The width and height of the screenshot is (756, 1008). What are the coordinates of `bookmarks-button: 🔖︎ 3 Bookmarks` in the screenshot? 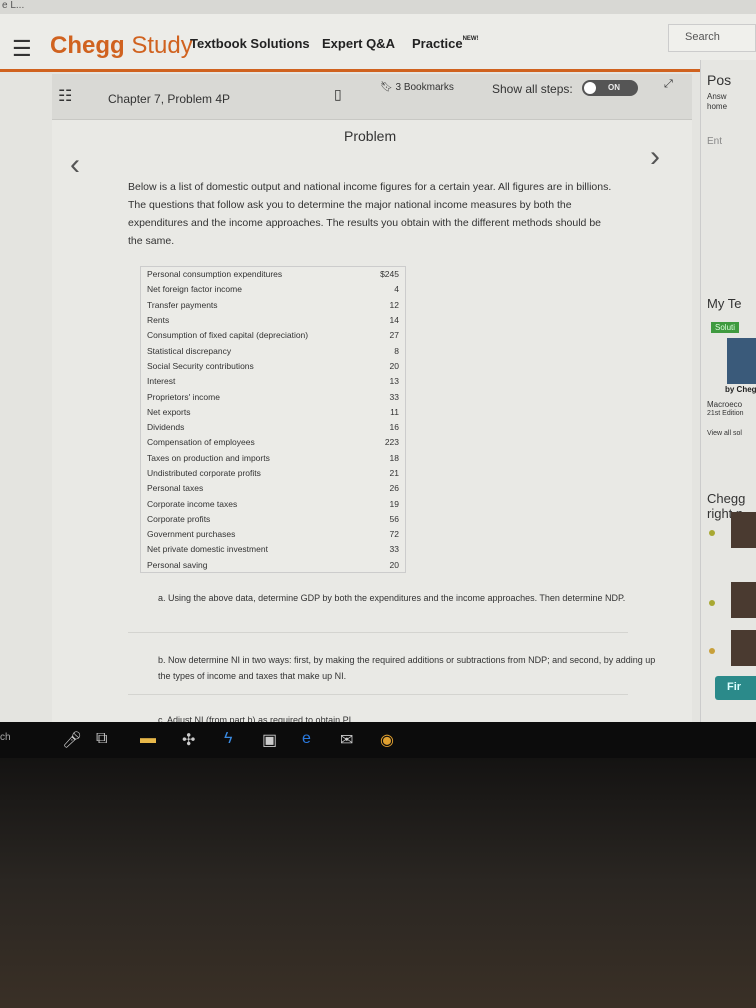 It's located at (417, 87).